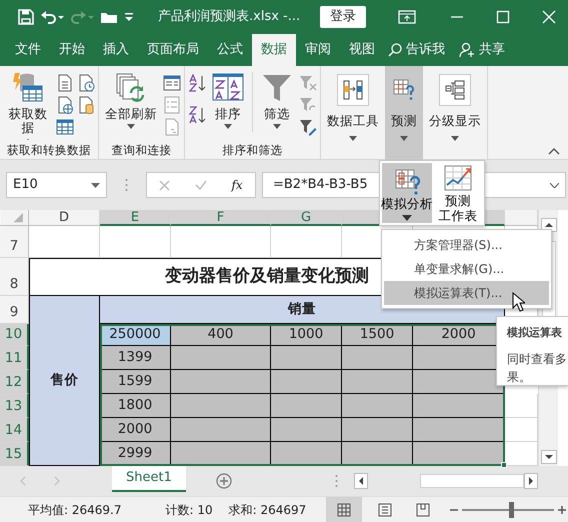 Image resolution: width=568 pixels, height=522 pixels. Describe the element at coordinates (537, 367) in the screenshot. I see `tooltip-text: 同时查看多 果。` at that location.